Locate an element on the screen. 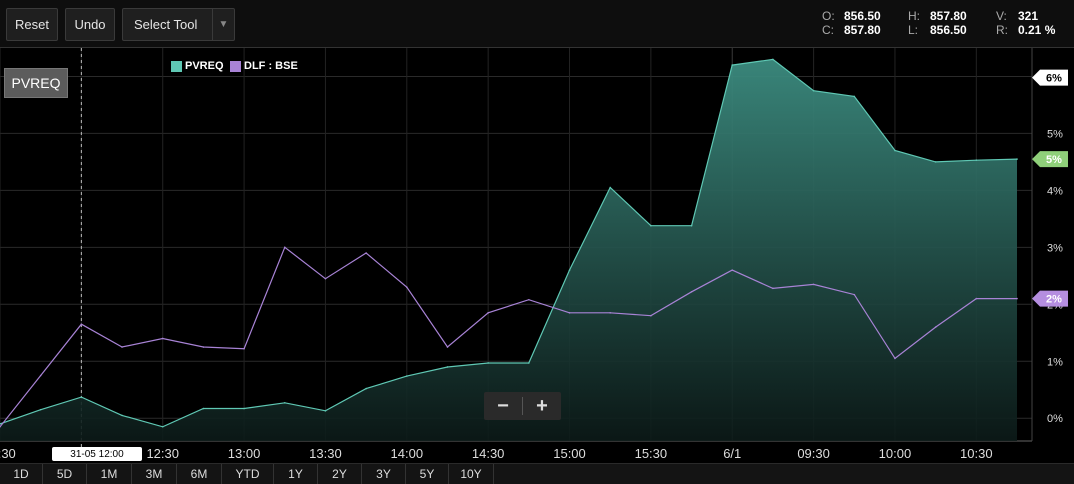 The image size is (1074, 484). legend-item-dlf: DLF : BSE is located at coordinates (264, 66).